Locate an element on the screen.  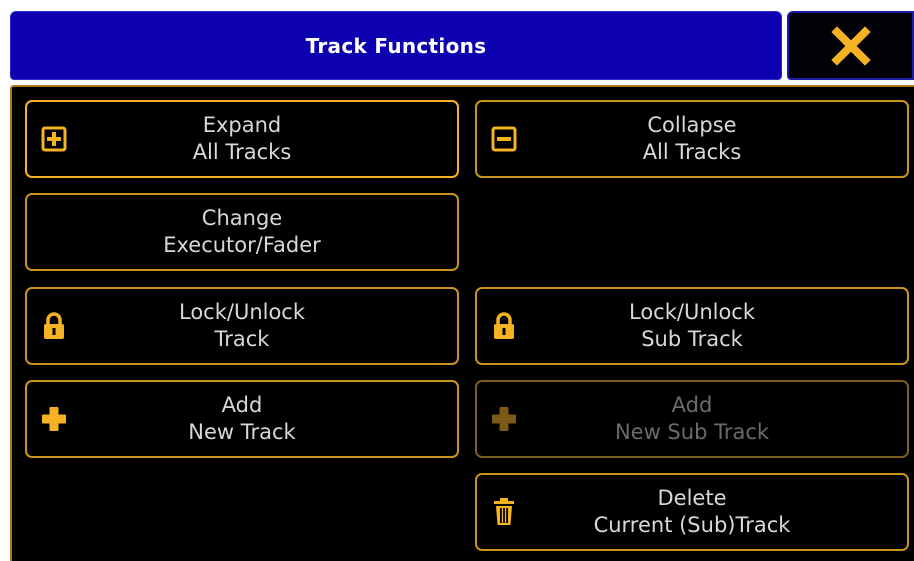
lock-sub-track-label-line2: Sub Track is located at coordinates (692, 339).